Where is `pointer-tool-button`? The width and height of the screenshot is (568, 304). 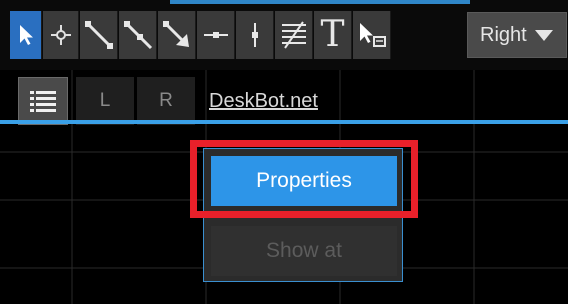
pointer-tool-button is located at coordinates (26, 35).